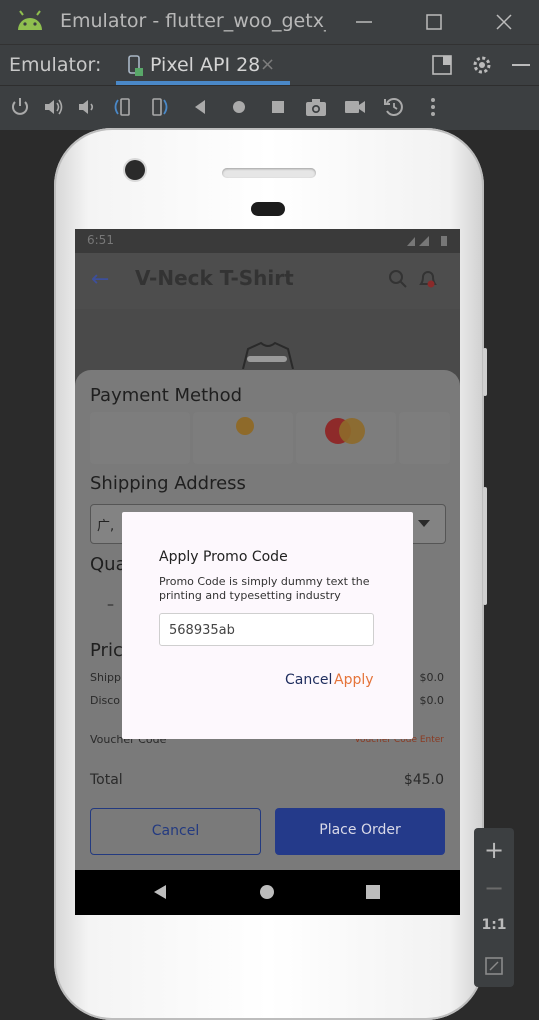  What do you see at coordinates (200, 107) in the screenshot?
I see `back-icon` at bounding box center [200, 107].